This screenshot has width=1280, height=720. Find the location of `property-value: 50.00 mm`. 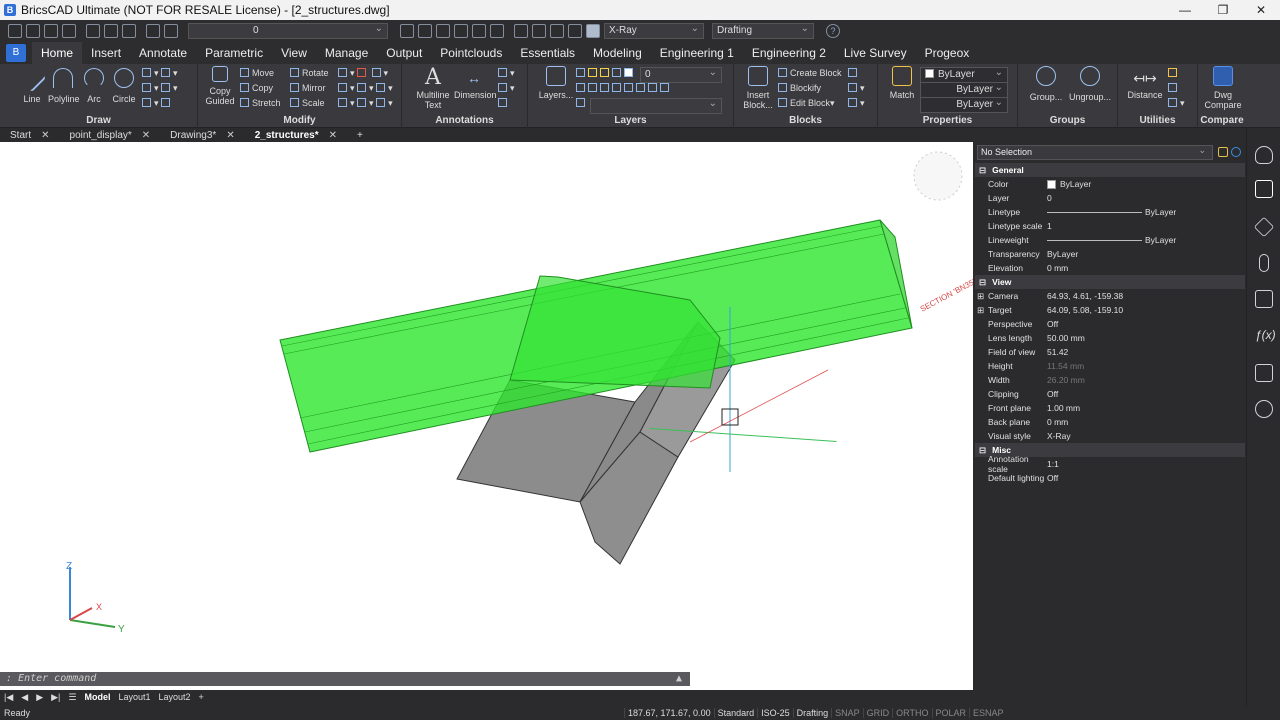

property-value: 50.00 mm is located at coordinates (1146, 338).